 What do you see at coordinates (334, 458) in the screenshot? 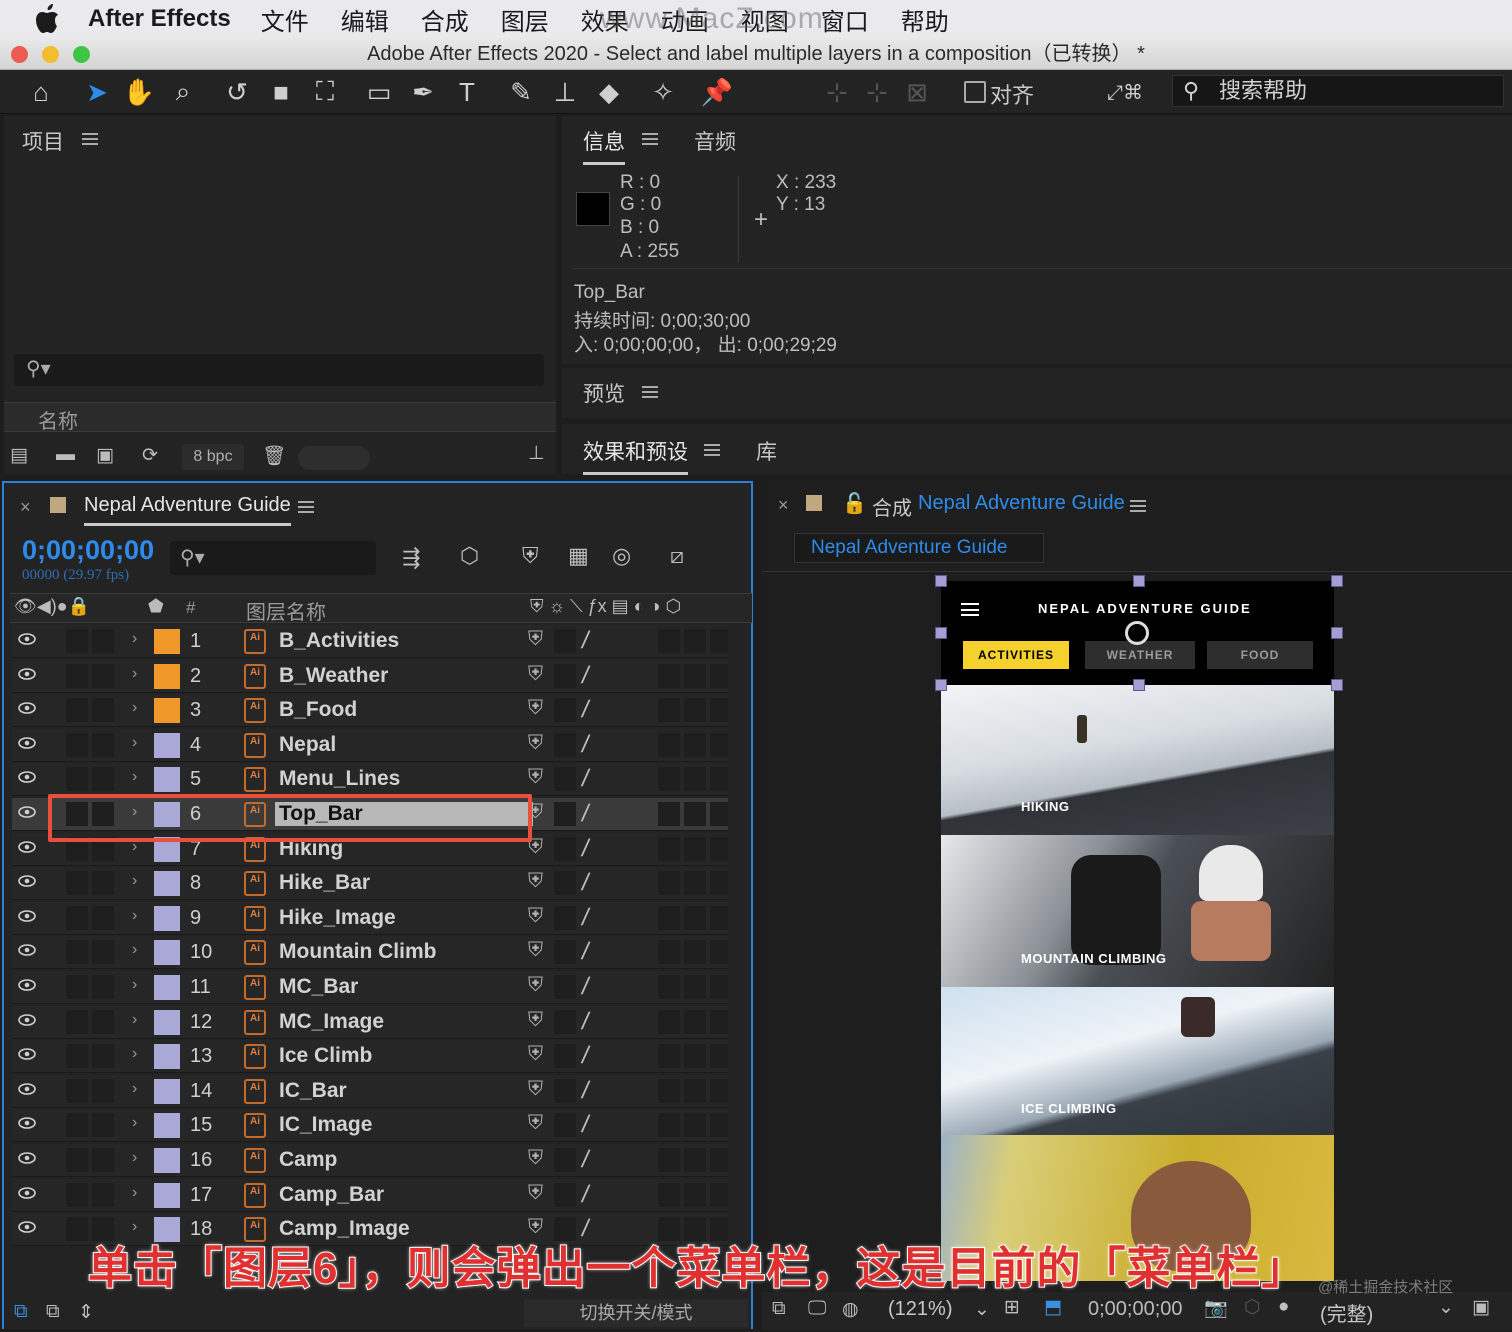
I see `thumbnail-slider` at bounding box center [334, 458].